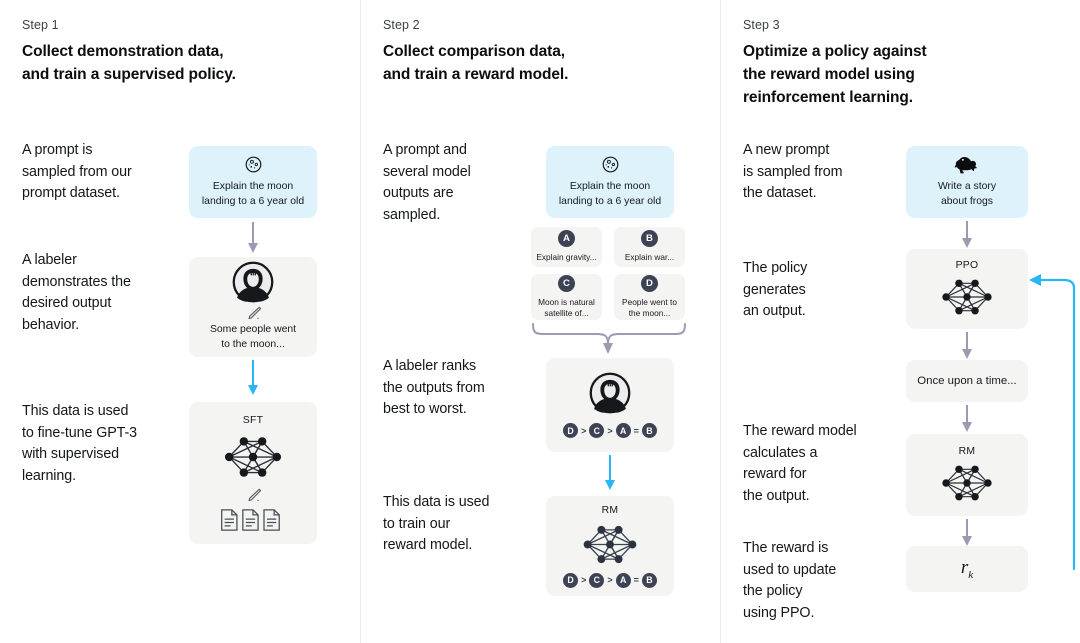  I want to click on step-2-arrow-blue, so click(610, 473).